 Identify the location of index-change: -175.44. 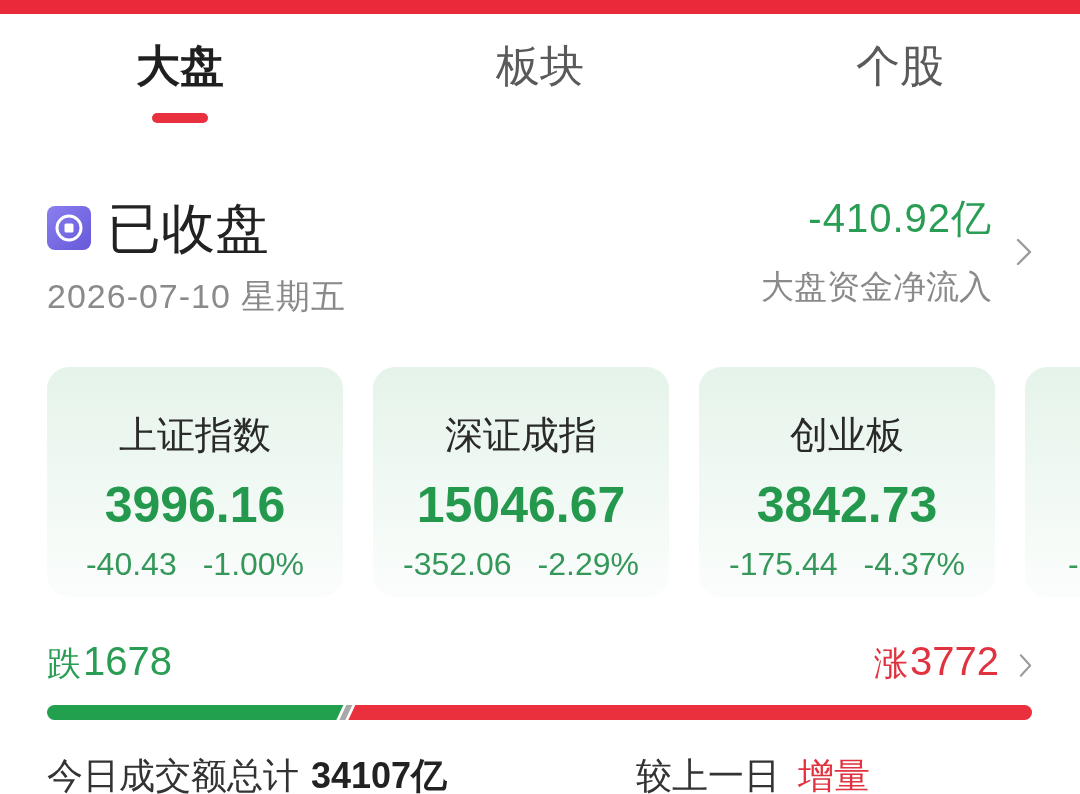
(783, 564).